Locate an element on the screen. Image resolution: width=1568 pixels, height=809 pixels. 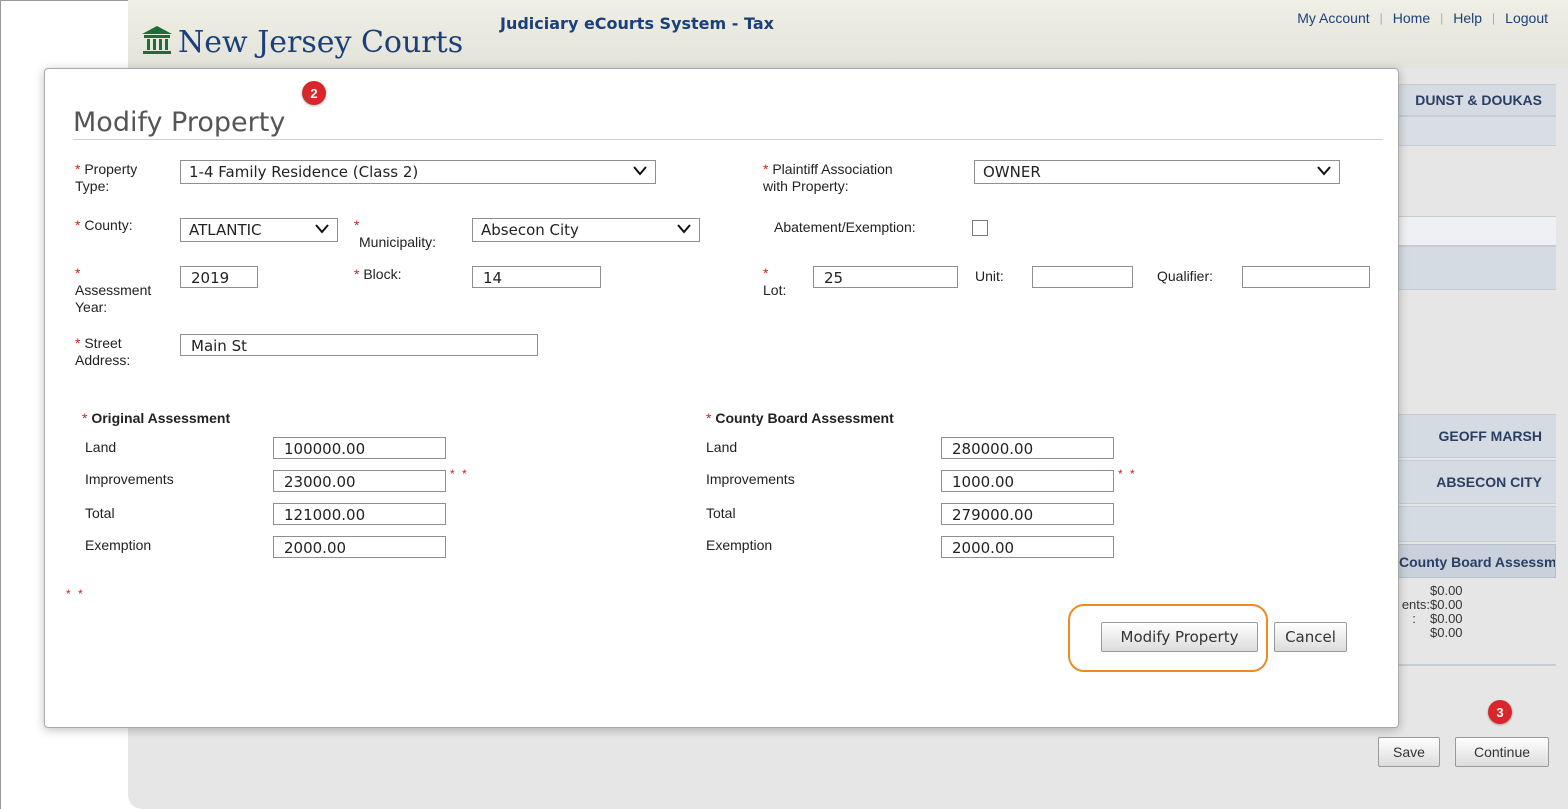
municipality-name: ABSECON CITY is located at coordinates (1489, 482).